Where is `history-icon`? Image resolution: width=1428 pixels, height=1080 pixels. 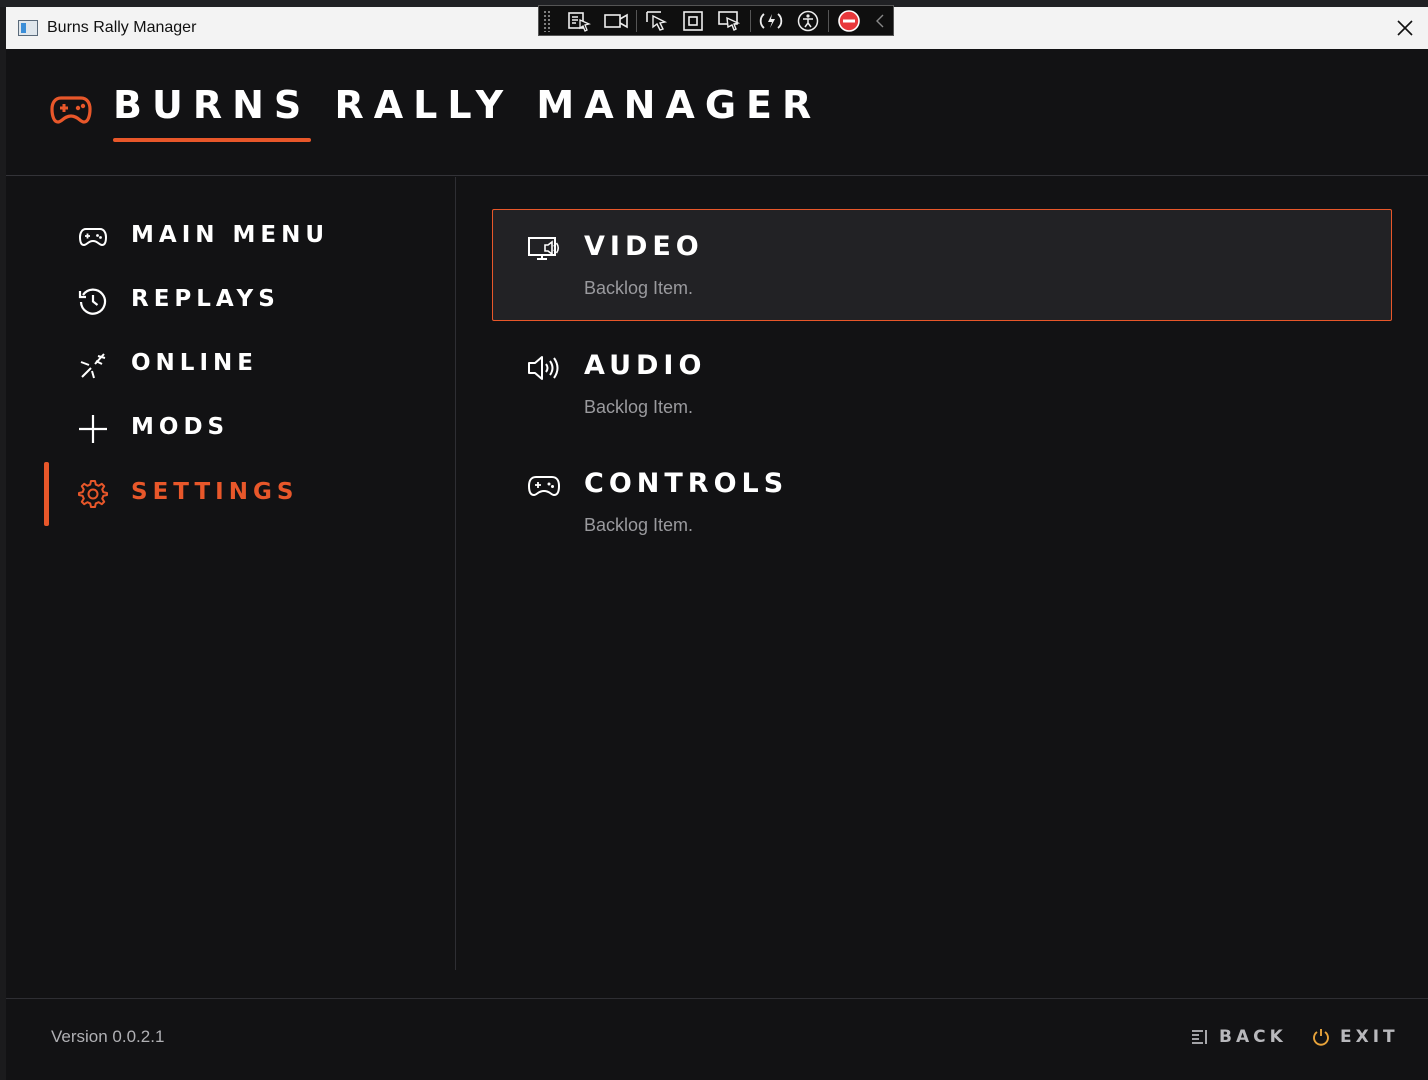
history-icon is located at coordinates (93, 301).